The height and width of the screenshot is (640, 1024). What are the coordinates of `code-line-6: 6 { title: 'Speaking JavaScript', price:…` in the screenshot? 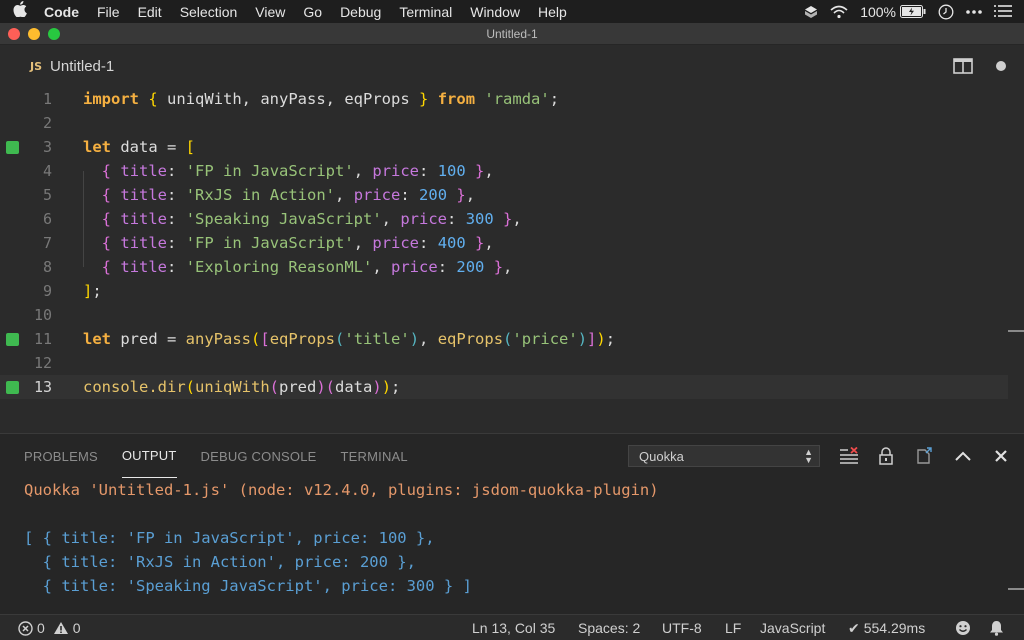 It's located at (504, 219).